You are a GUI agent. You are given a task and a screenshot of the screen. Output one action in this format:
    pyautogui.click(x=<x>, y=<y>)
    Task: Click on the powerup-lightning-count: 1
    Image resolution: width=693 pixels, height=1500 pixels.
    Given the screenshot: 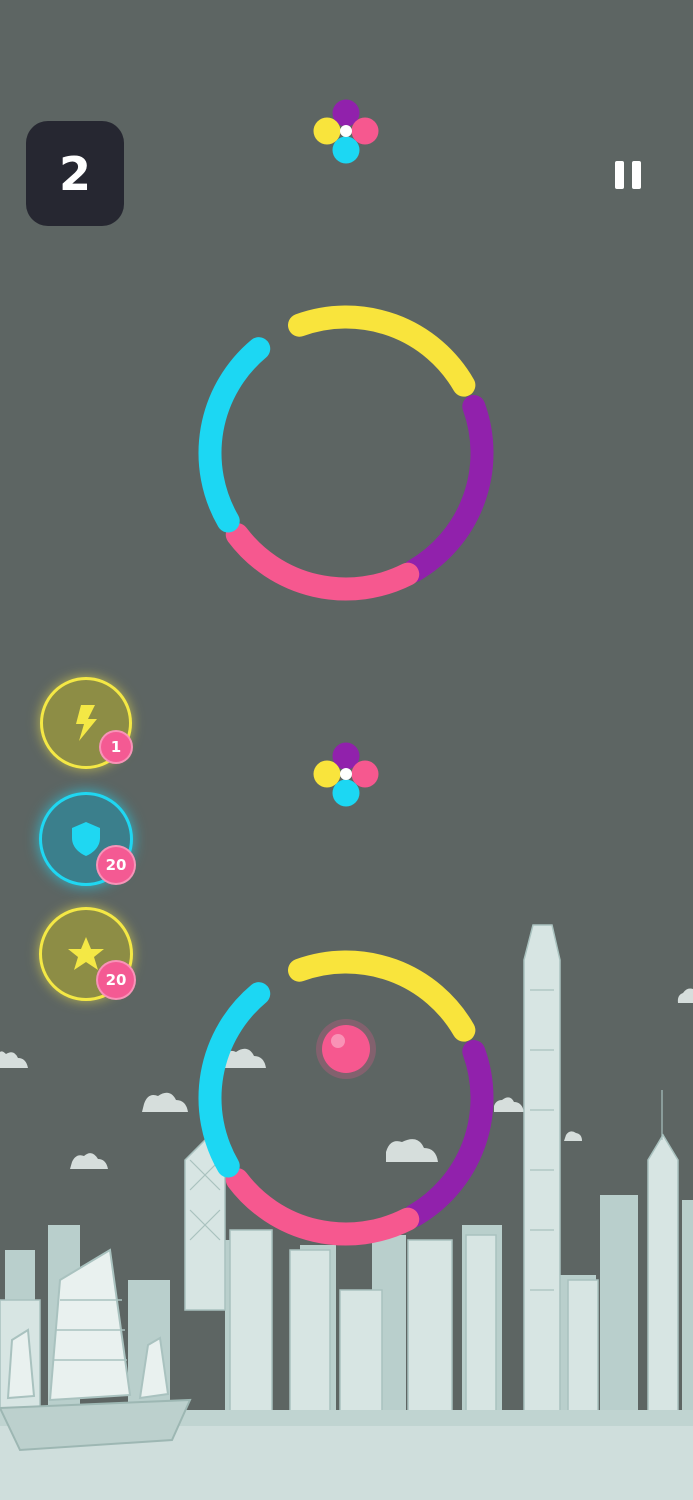 What is the action you would take?
    pyautogui.click(x=116, y=747)
    